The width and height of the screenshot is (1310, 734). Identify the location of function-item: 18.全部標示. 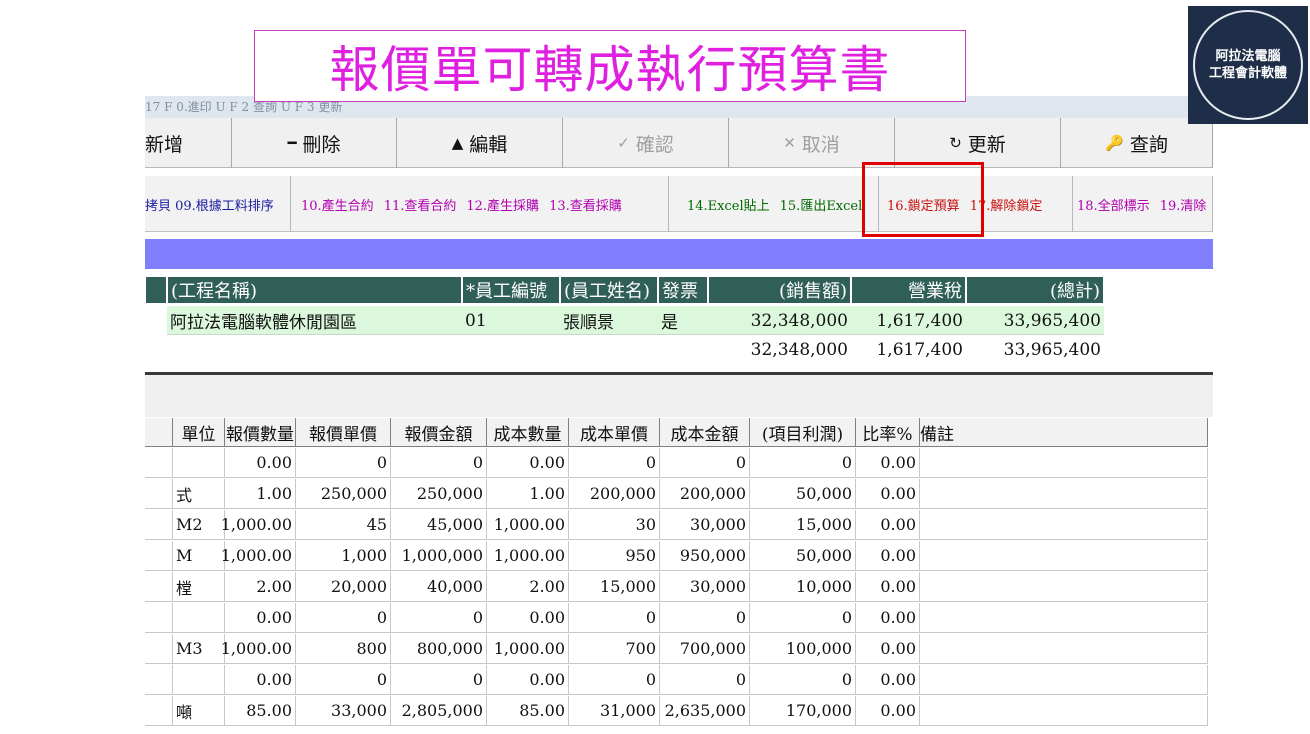
(1113, 204).